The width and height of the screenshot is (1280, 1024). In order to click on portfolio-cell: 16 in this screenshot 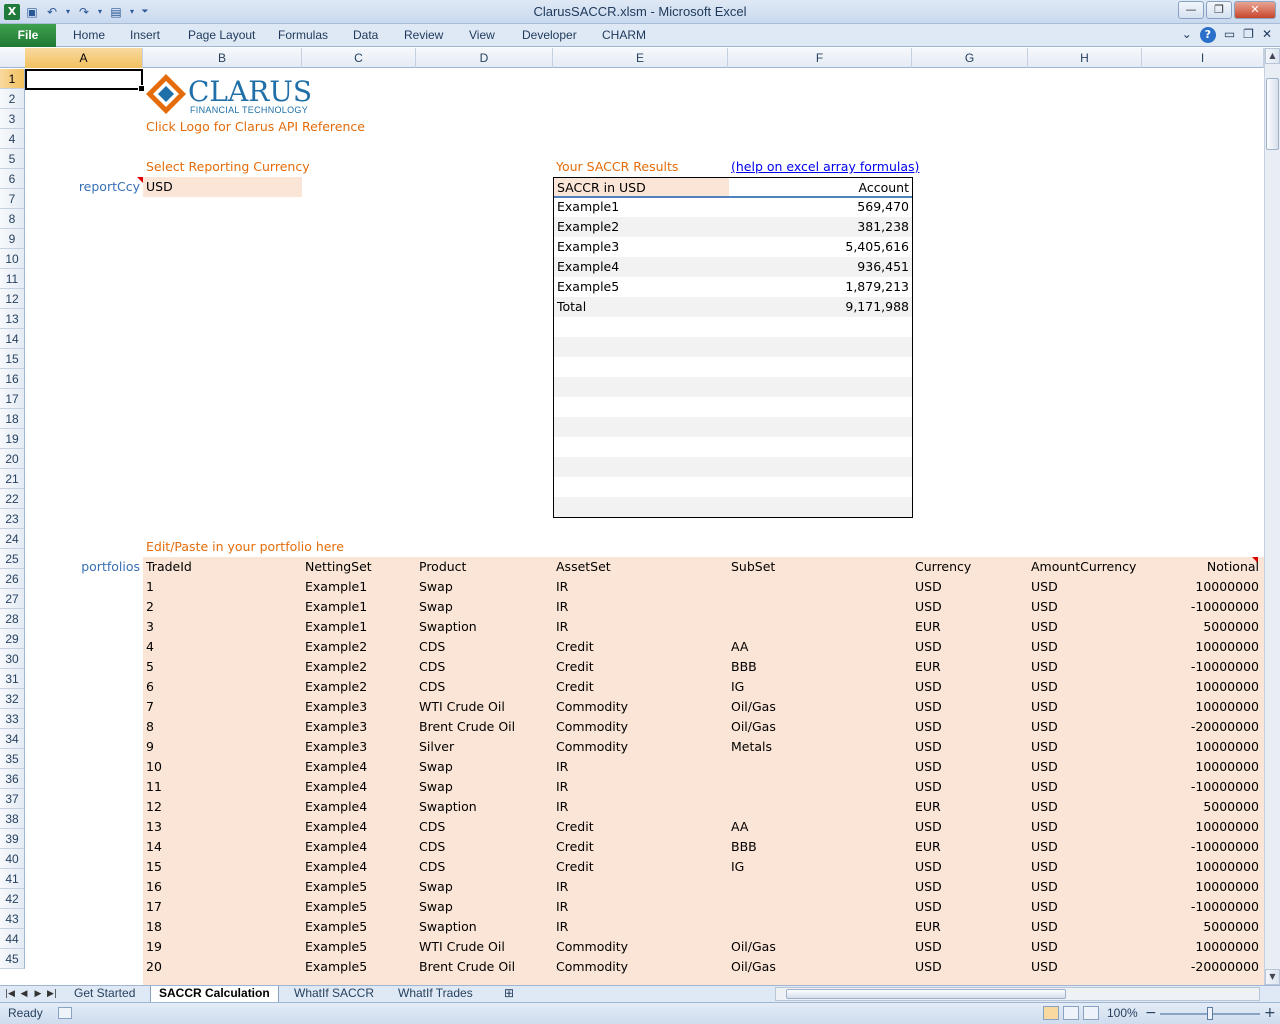, I will do `click(222, 887)`.